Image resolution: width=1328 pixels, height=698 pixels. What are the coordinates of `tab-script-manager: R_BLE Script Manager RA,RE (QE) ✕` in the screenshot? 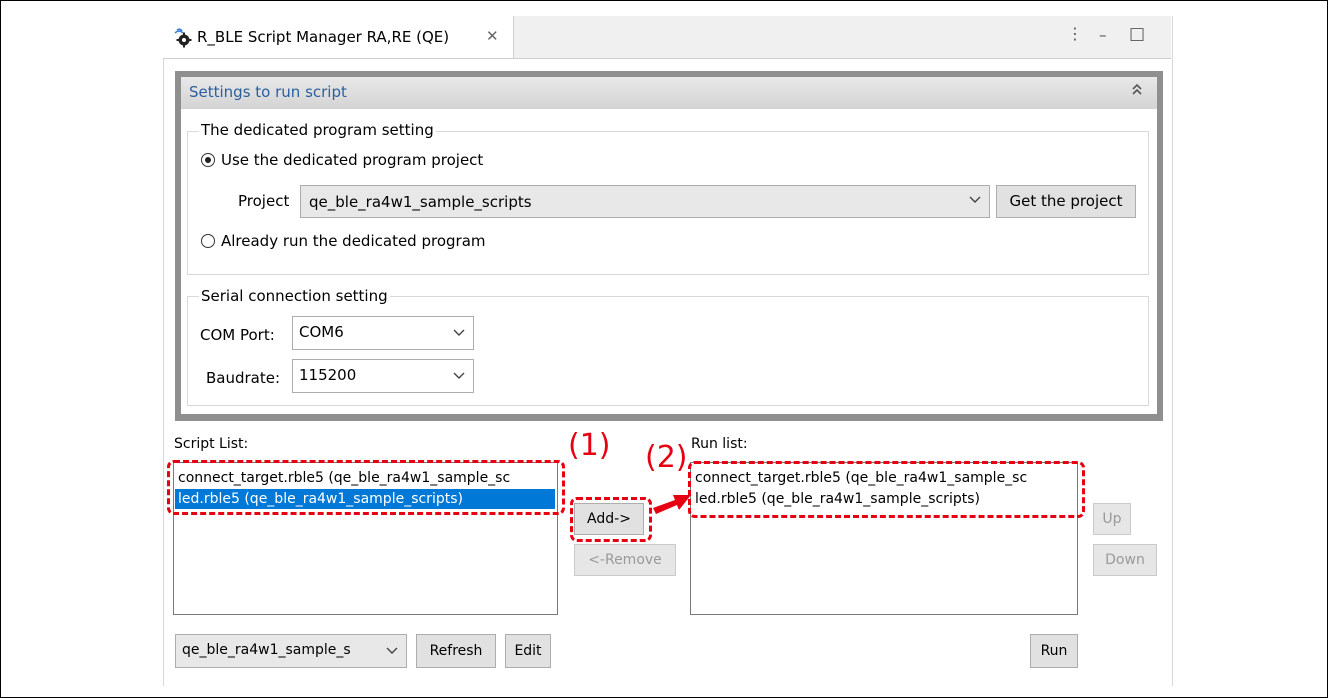 It's located at (338, 37).